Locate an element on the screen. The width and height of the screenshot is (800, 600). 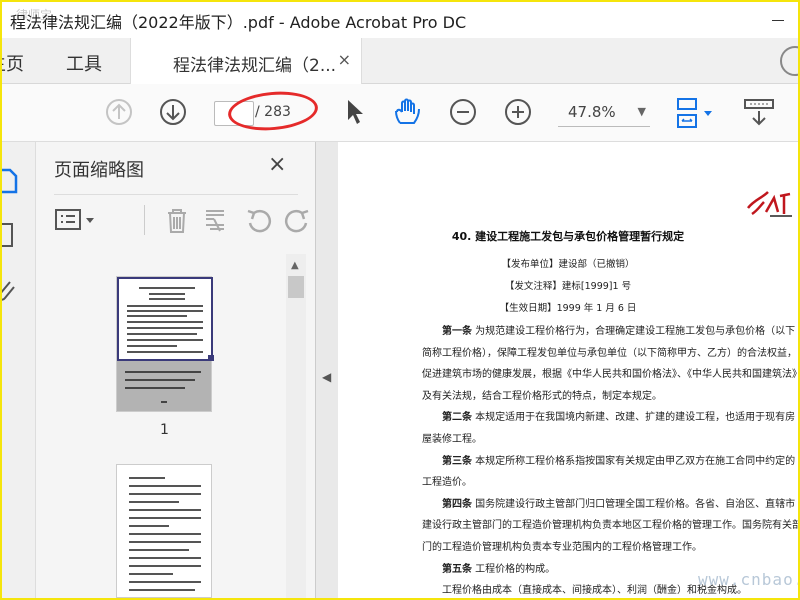
body-line: 促进建筑市场的健康发展，根据《中华人民共和国价格法》、《中华人民共和国建筑法》 is located at coordinates (610, 372).